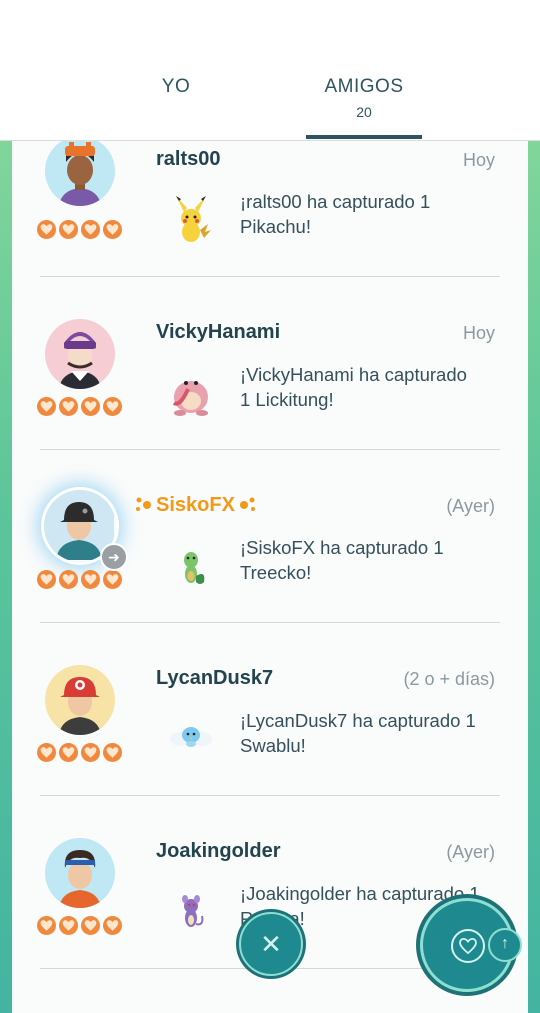  Describe the element at coordinates (358, 733) in the screenshot. I see `activity-message: ¡LycanDusk7 ha capturado 1 Swablu!` at that location.